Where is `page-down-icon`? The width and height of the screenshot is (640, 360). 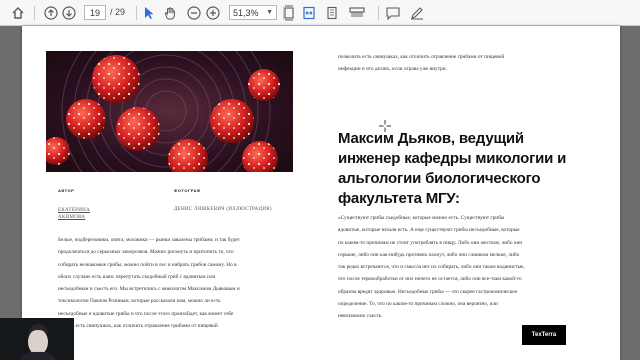 page-down-icon is located at coordinates (69, 13).